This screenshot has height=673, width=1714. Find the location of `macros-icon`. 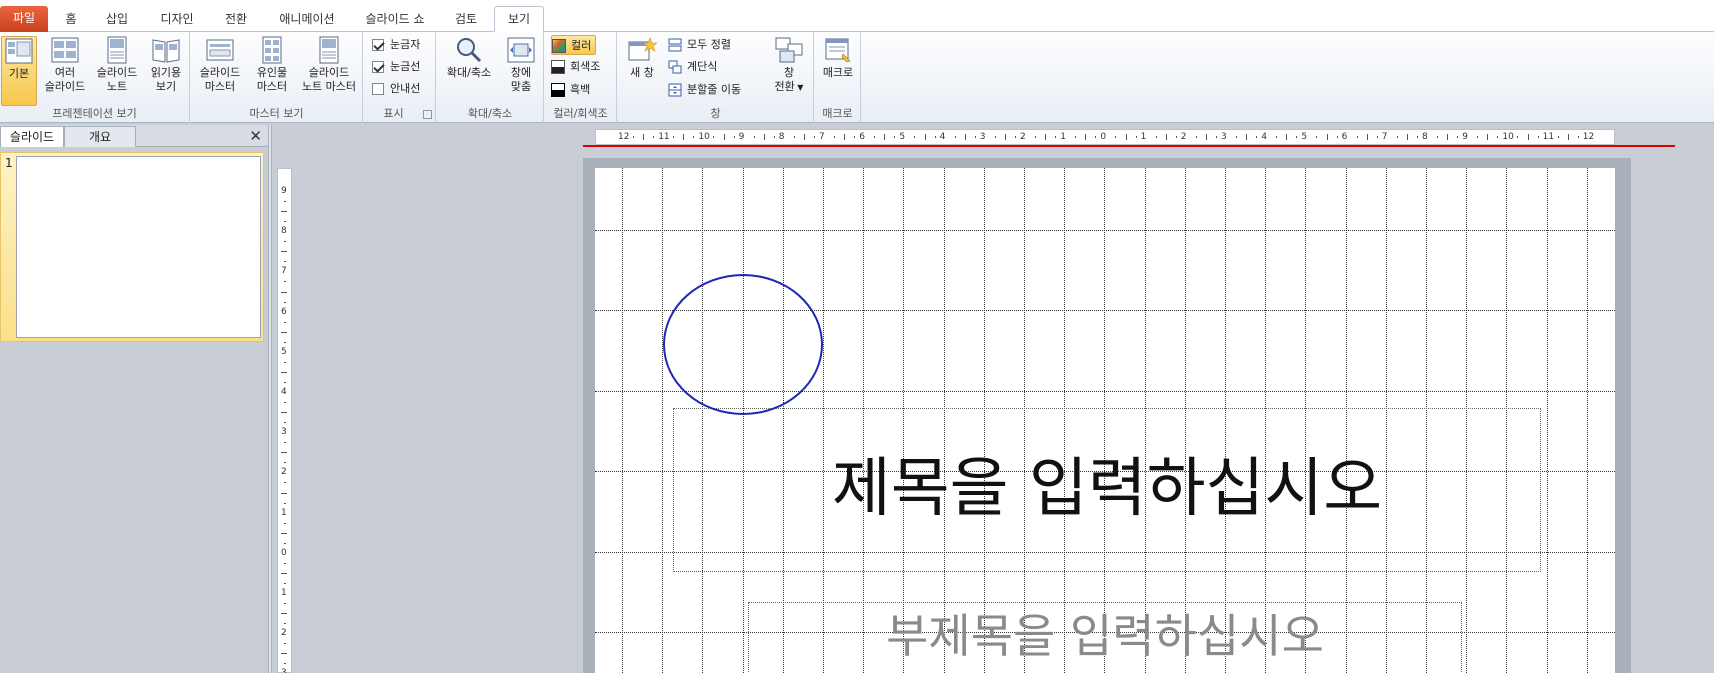

macros-icon is located at coordinates (838, 50).